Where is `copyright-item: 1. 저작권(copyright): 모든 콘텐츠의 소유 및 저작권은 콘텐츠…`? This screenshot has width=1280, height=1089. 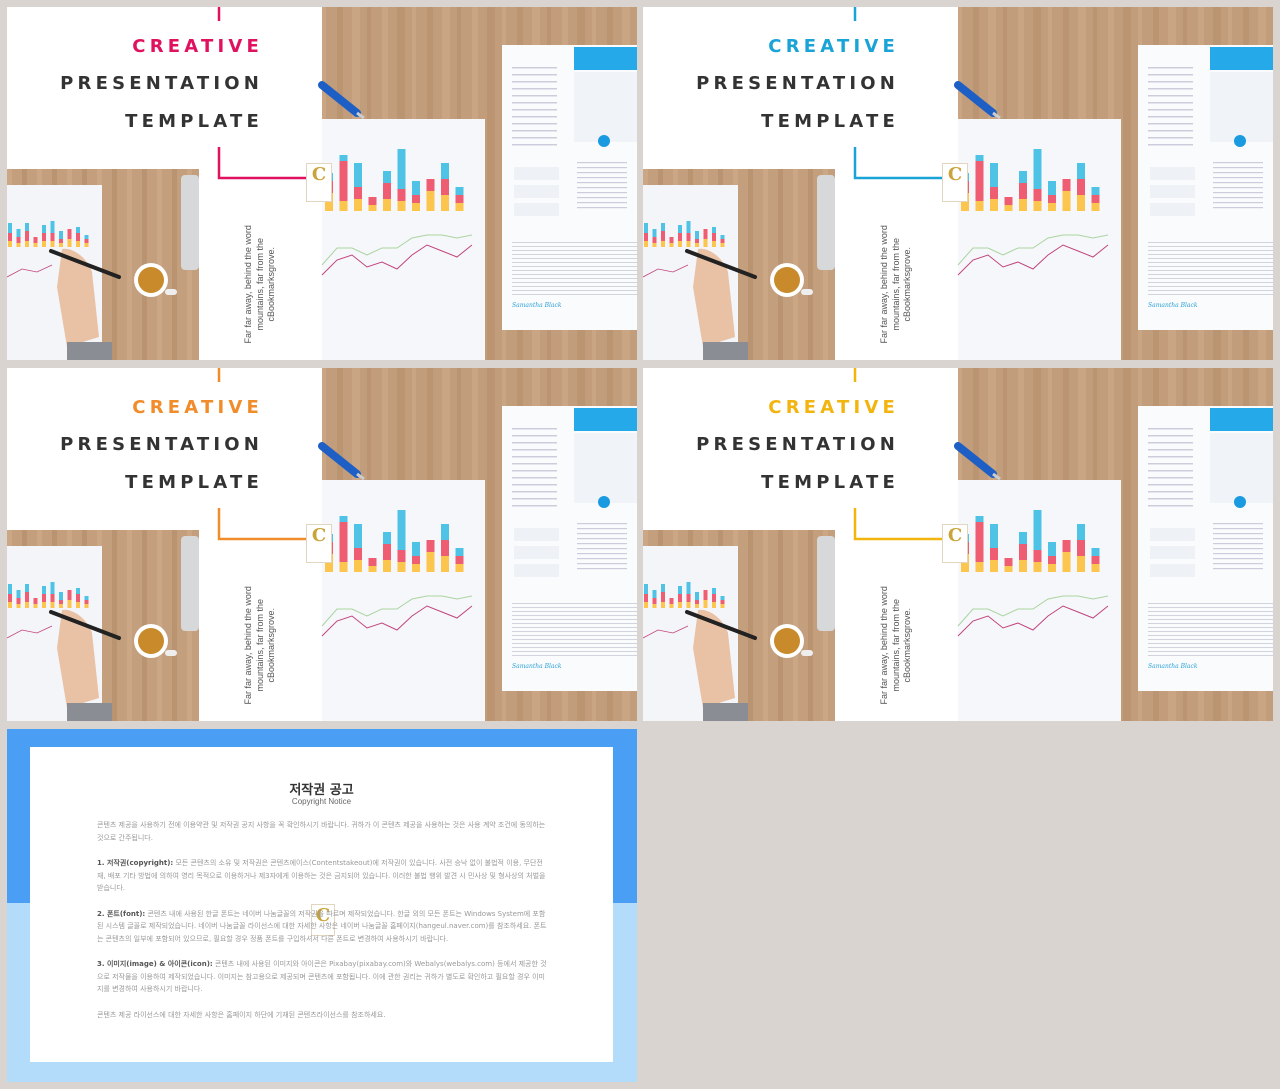 copyright-item: 1. 저작권(copyright): 모든 콘텐츠의 소유 및 저작권은 콘텐츠… is located at coordinates (321, 875).